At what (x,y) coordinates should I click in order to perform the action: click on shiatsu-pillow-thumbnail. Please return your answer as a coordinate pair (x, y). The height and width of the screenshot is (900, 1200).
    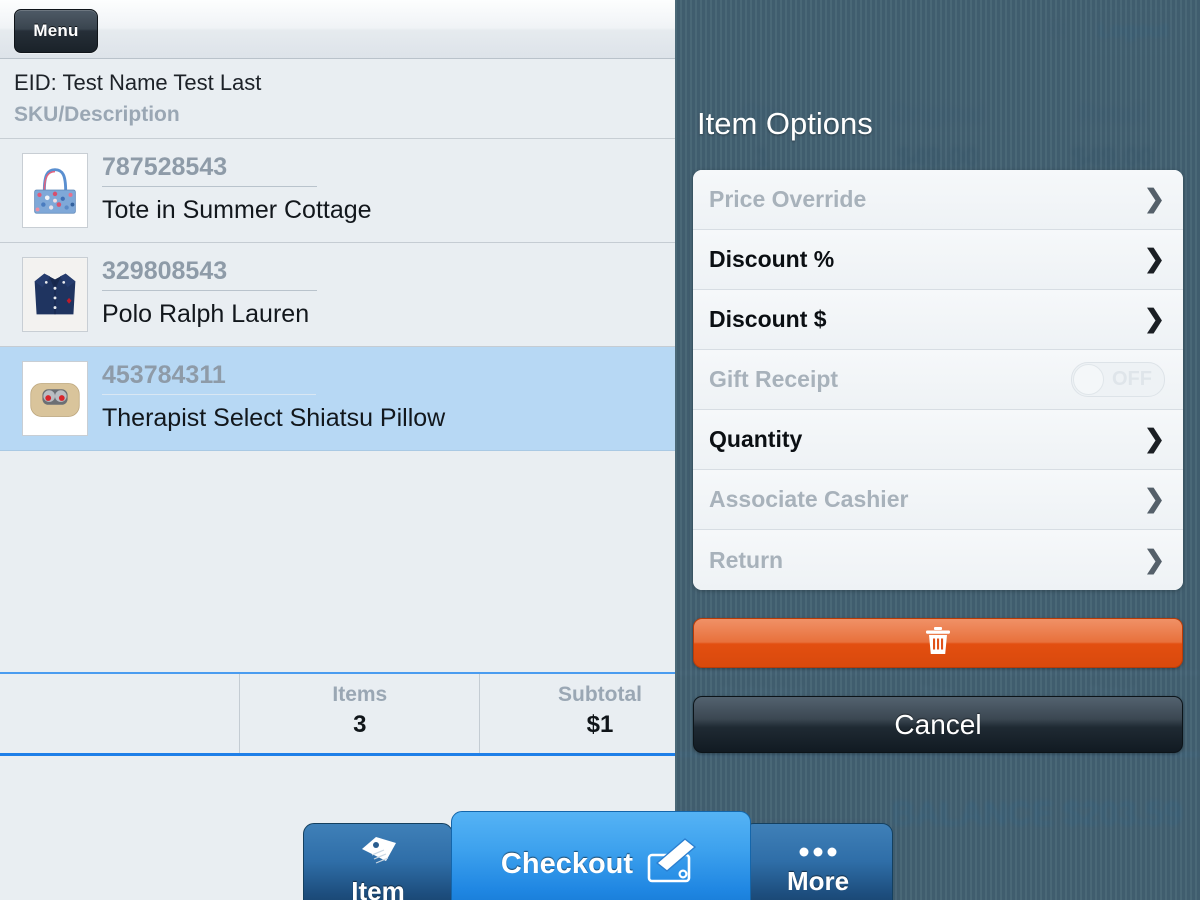
    Looking at the image, I should click on (55, 398).